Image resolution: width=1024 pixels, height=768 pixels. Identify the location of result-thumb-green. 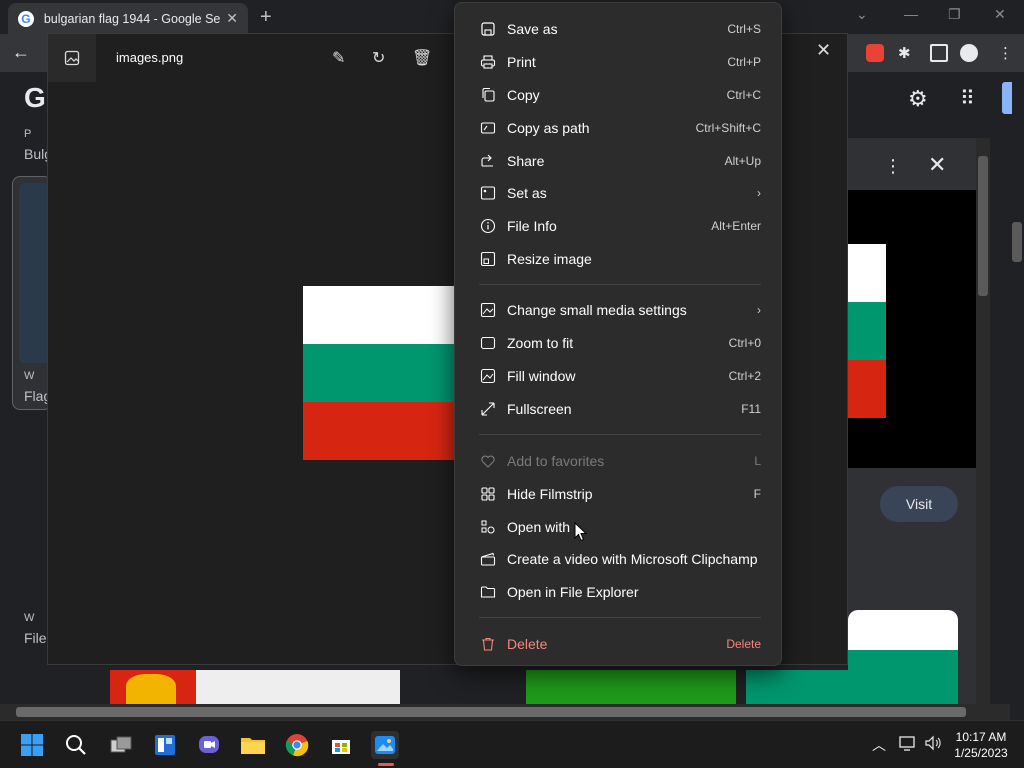
(631, 687).